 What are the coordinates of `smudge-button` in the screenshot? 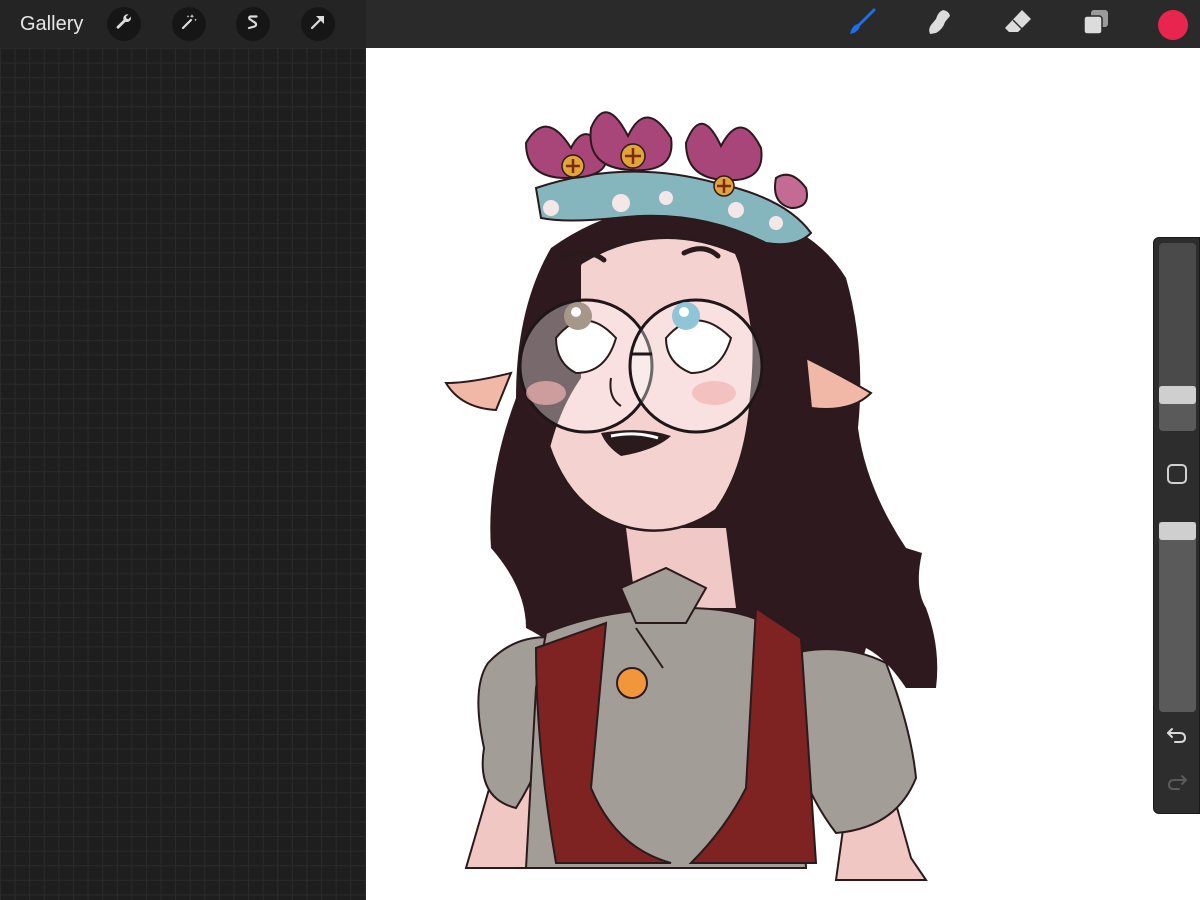 It's located at (940, 24).